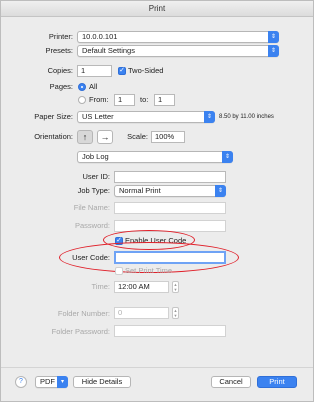  I want to click on folder-password-input, so click(170, 331).